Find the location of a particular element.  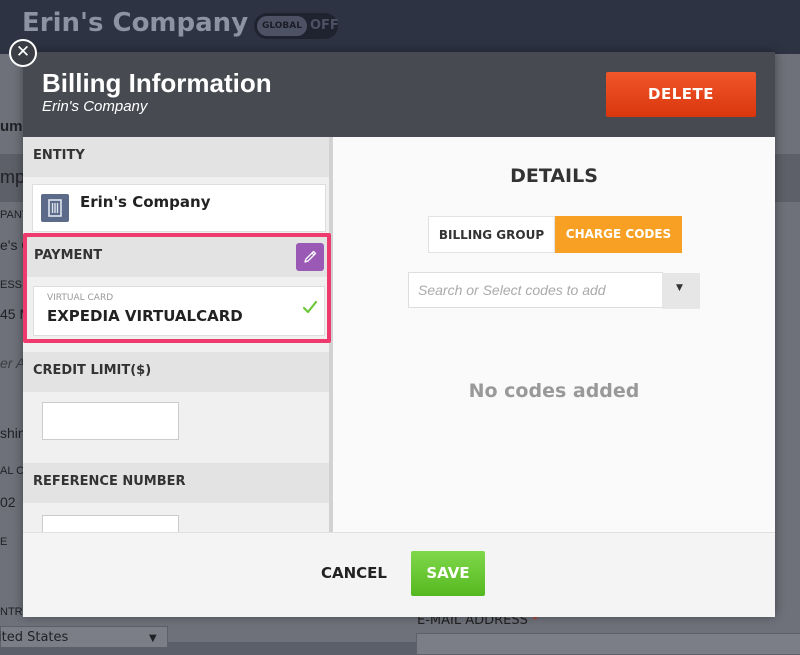

tab-billing-group: BILLING GROUP is located at coordinates (491, 234).